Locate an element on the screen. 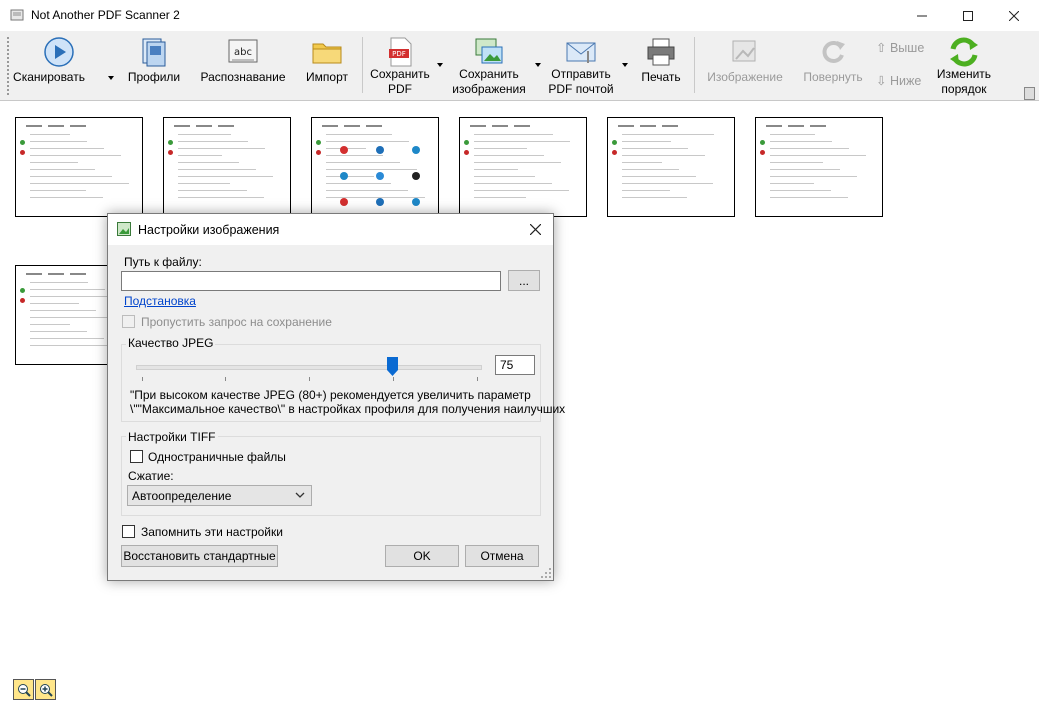 This screenshot has height=712, width=1039. pdf-icon: PDF is located at coordinates (400, 52).